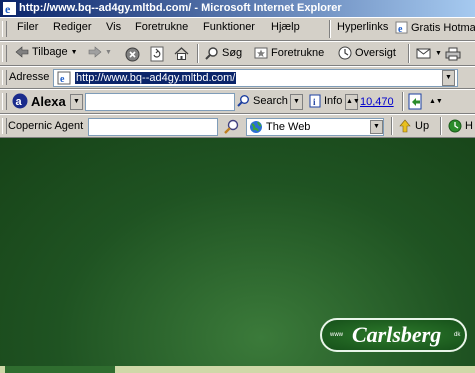 The image size is (475, 373). What do you see at coordinates (375, 53) in the screenshot?
I see `history-label: Oversigt` at bounding box center [375, 53].